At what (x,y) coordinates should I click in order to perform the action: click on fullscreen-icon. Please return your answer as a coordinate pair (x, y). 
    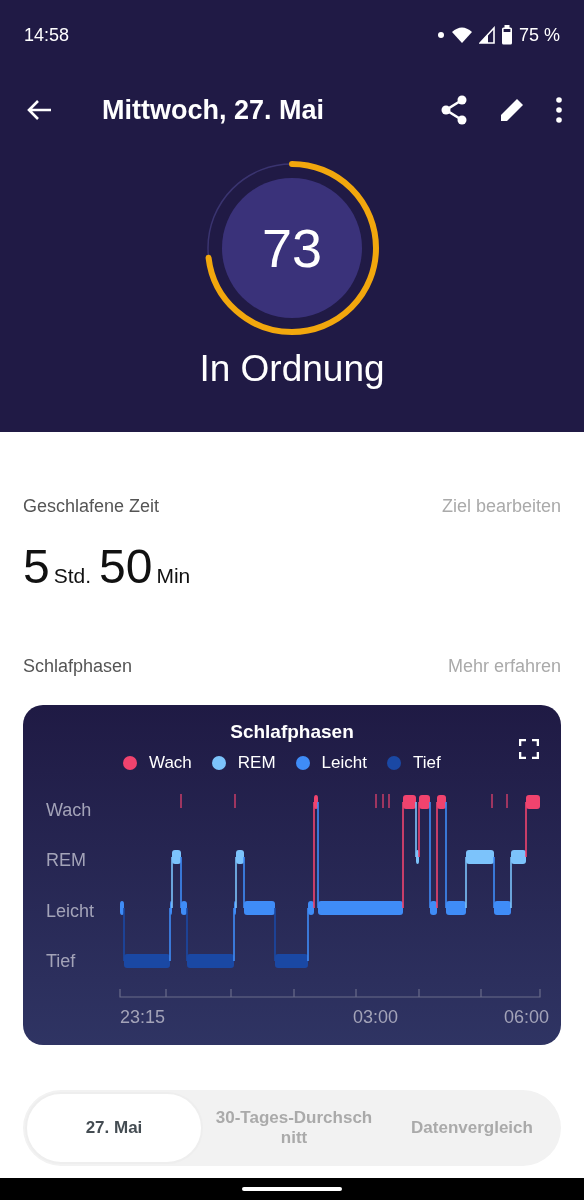
    Looking at the image, I should click on (529, 749).